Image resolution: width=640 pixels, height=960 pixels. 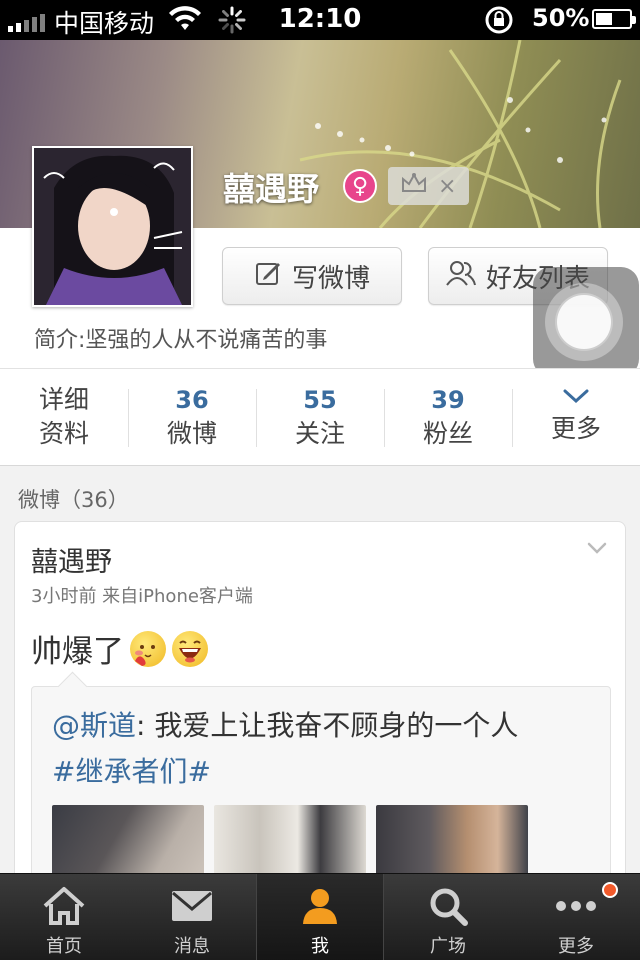 I want to click on female-gender-icon: ♀, so click(x=360, y=186).